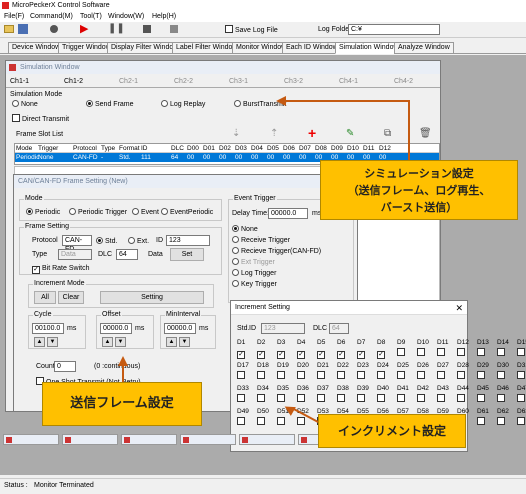 The image size is (526, 494). What do you see at coordinates (174, 29) in the screenshot?
I see `record-stop-icon` at bounding box center [174, 29].